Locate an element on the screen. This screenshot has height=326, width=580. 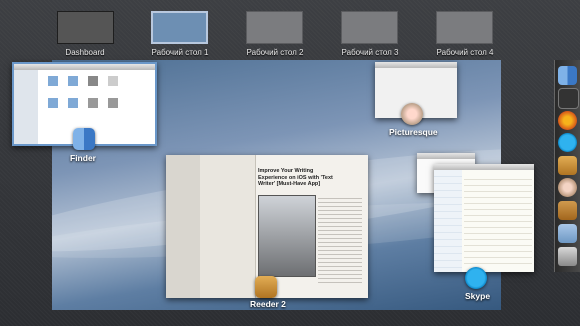
skype-window is located at coordinates (484, 218).